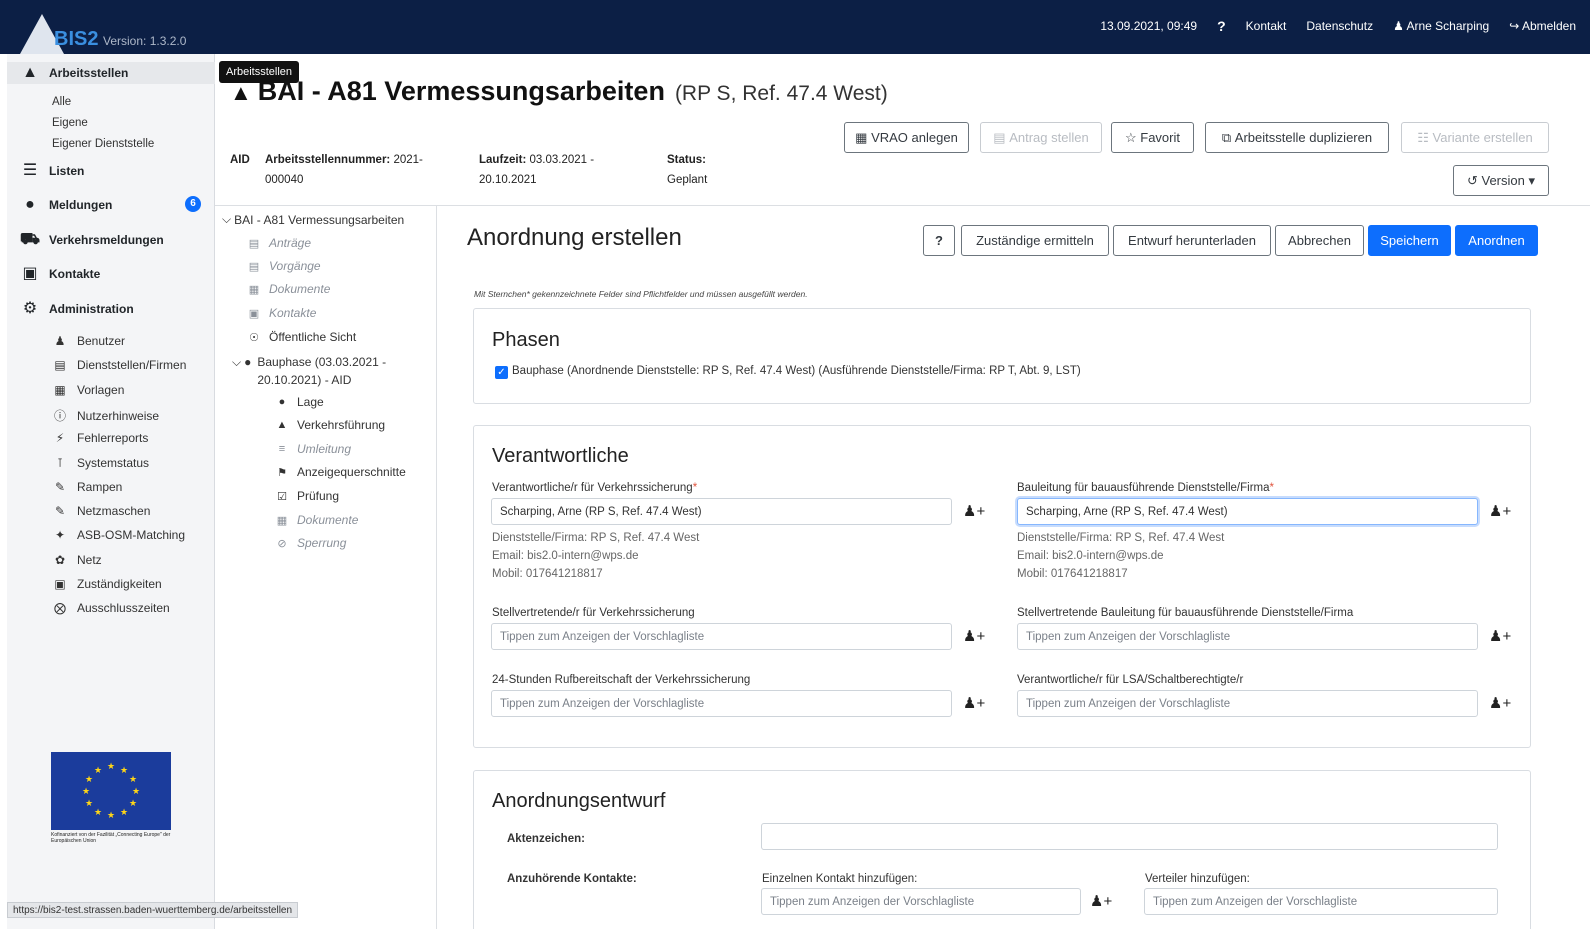 The height and width of the screenshot is (929, 1590). Describe the element at coordinates (1409, 240) in the screenshot. I see `speichern-button: Speichern` at that location.